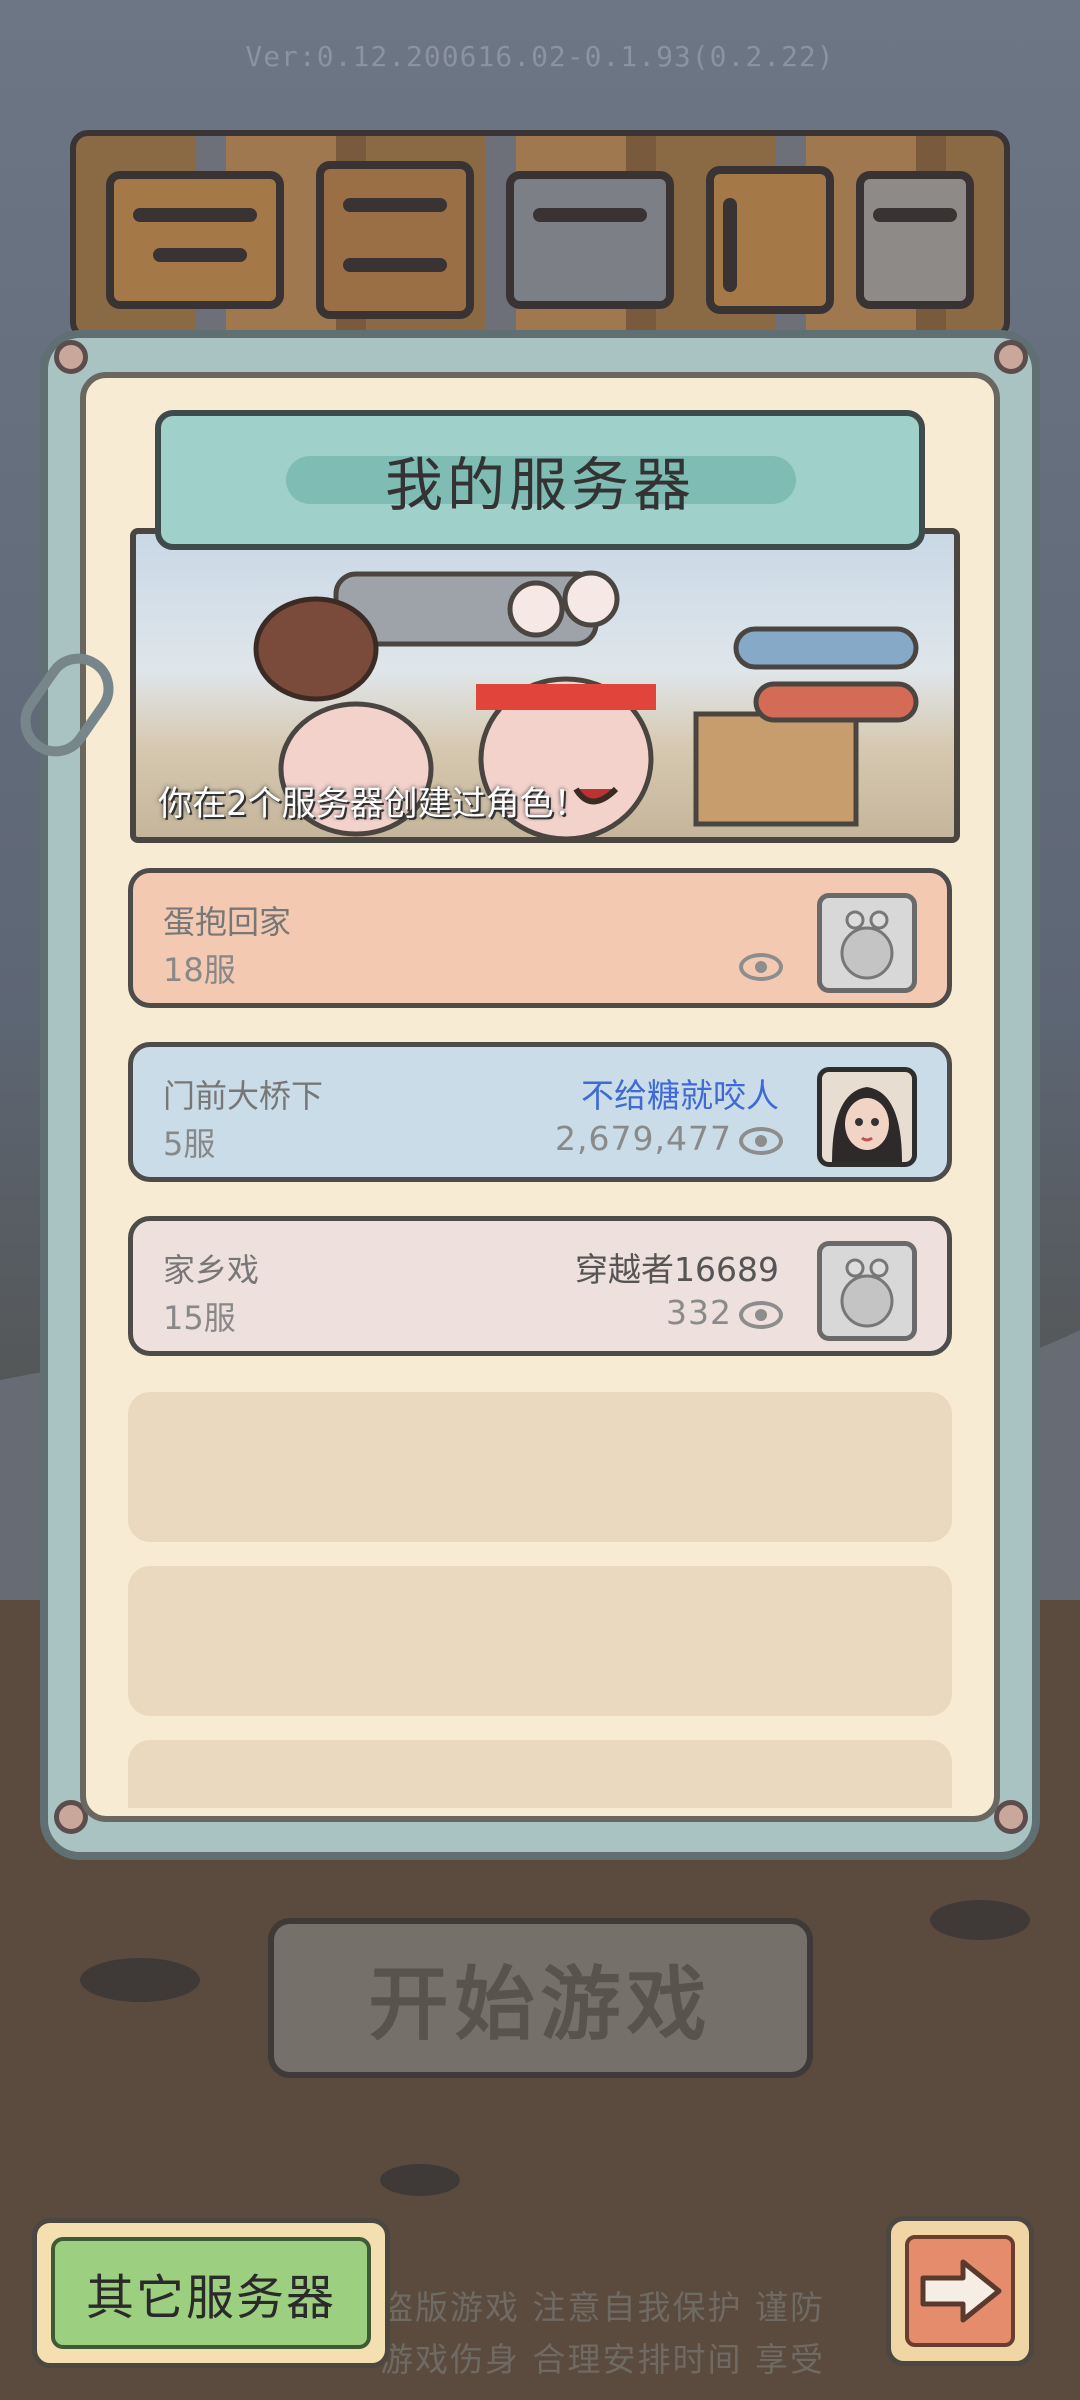 This screenshot has width=1080, height=2400. Describe the element at coordinates (373, 804) in the screenshot. I see `banner-caption: 你在2个服务器创建过角色！` at that location.